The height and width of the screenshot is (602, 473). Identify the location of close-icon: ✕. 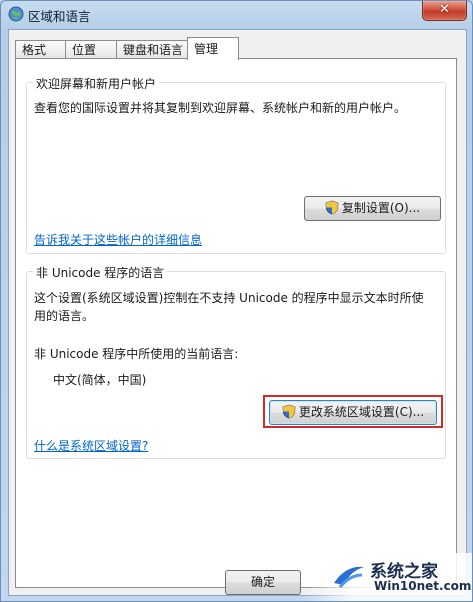
(444, 9).